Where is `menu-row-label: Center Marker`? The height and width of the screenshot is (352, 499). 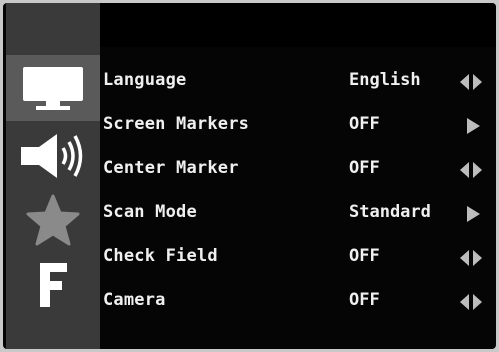
menu-row-label: Center Marker is located at coordinates (171, 168).